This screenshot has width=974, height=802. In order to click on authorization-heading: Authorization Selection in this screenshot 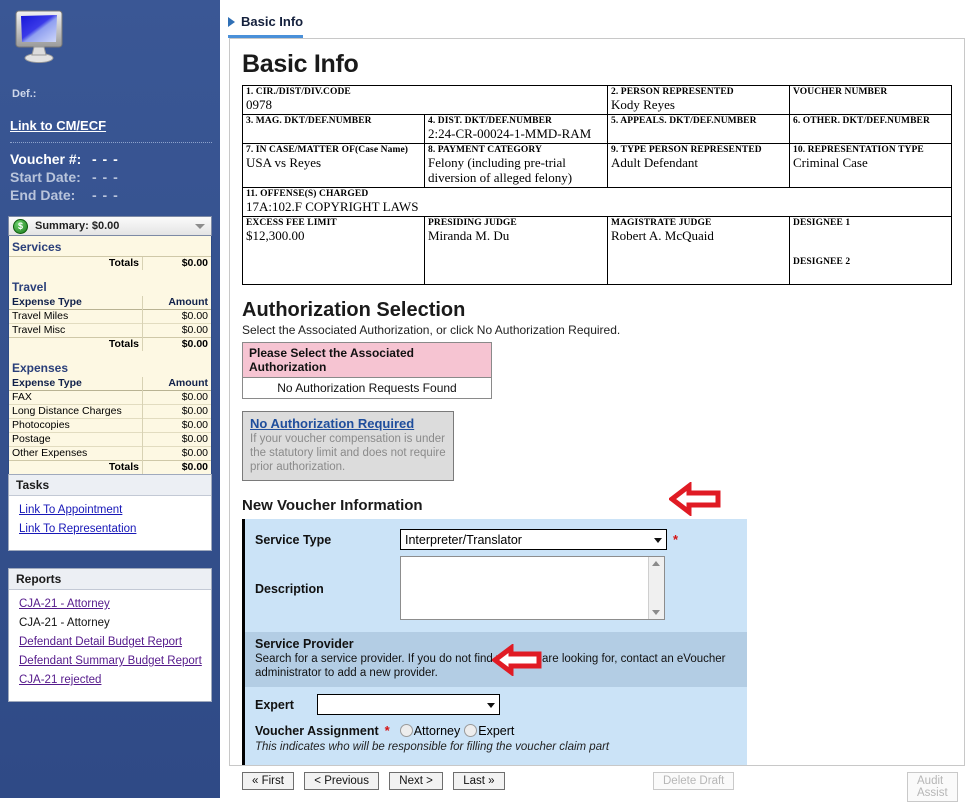, I will do `click(354, 310)`.